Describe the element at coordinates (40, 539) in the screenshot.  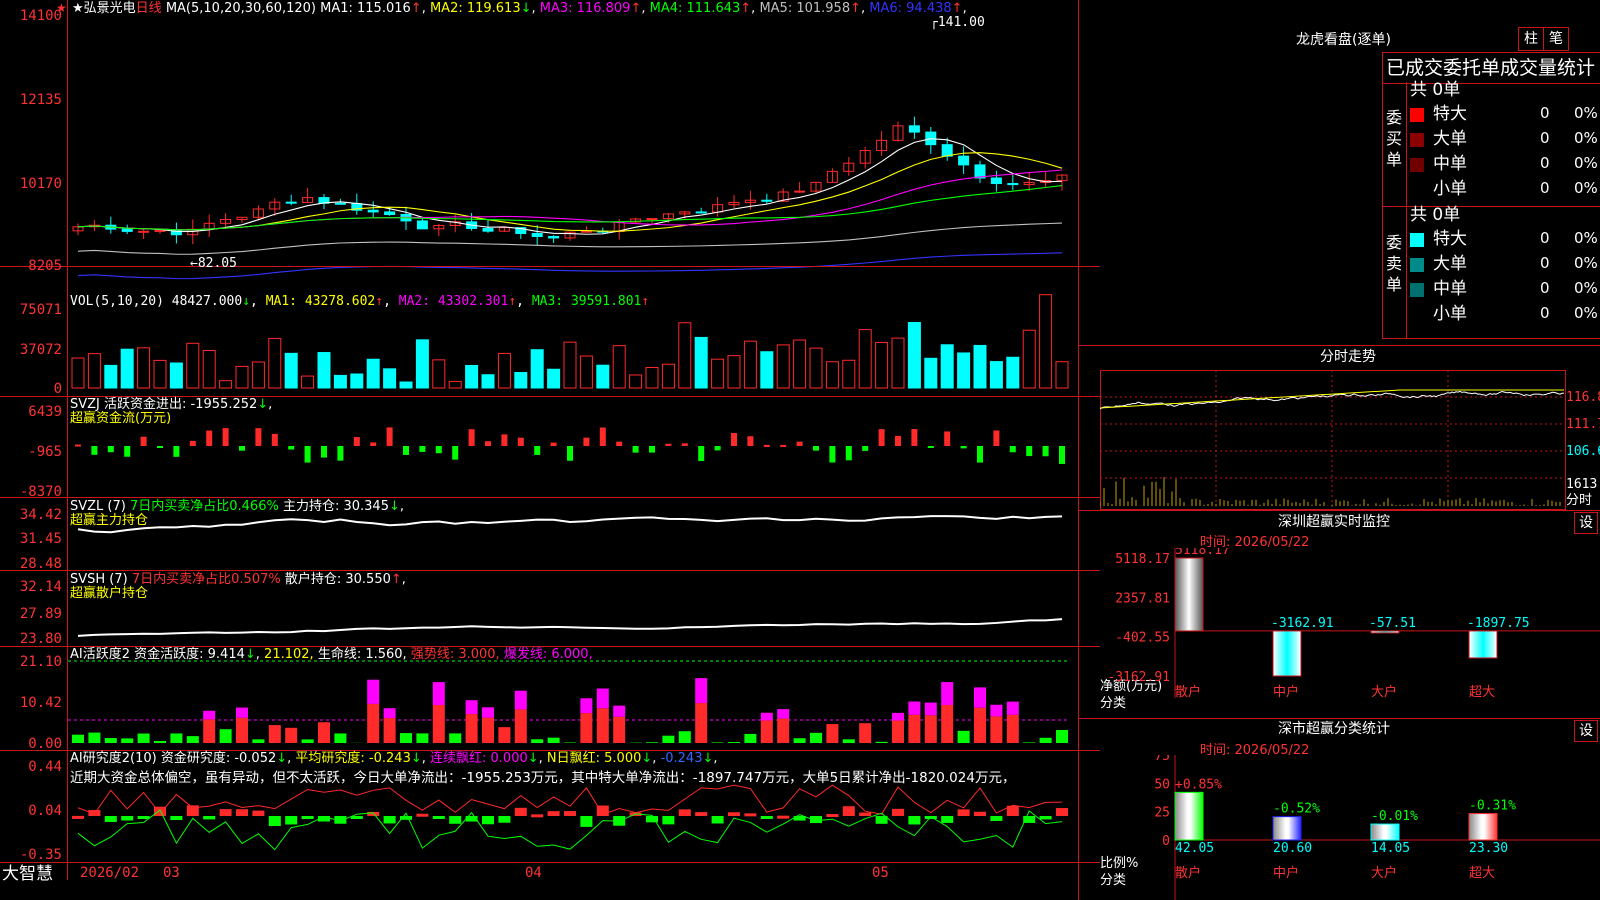
I see `y-tick: 31.45` at that location.